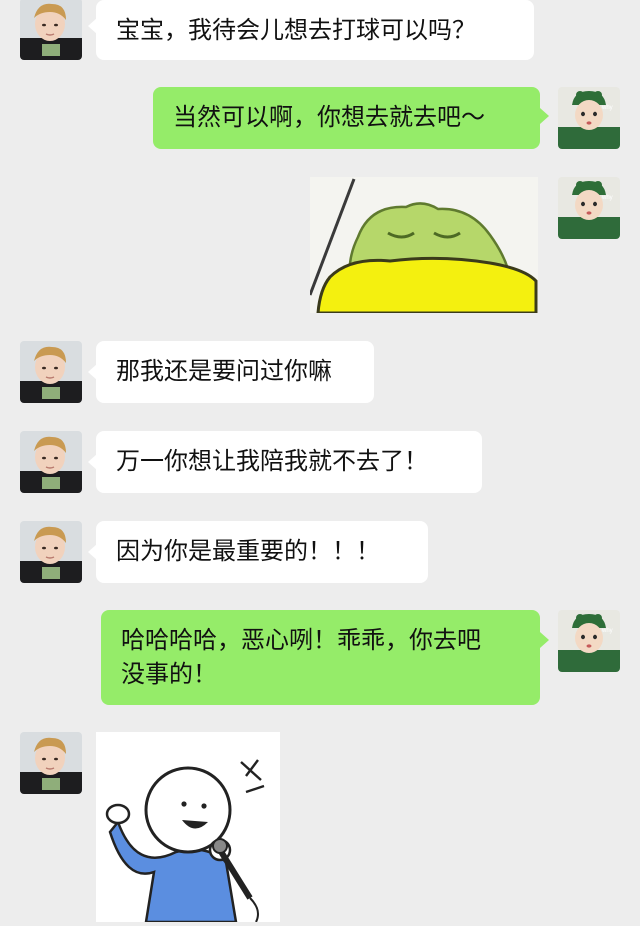 The image size is (640, 926). Describe the element at coordinates (315, 30) in the screenshot. I see `message-bubble: 宝宝，我待会儿想去打球可以吗？` at that location.